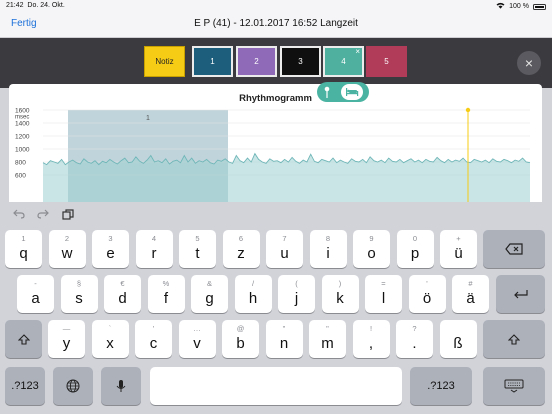  Describe the element at coordinates (357, 51) in the screenshot. I see `tab-4-close-icon: ×` at that location.